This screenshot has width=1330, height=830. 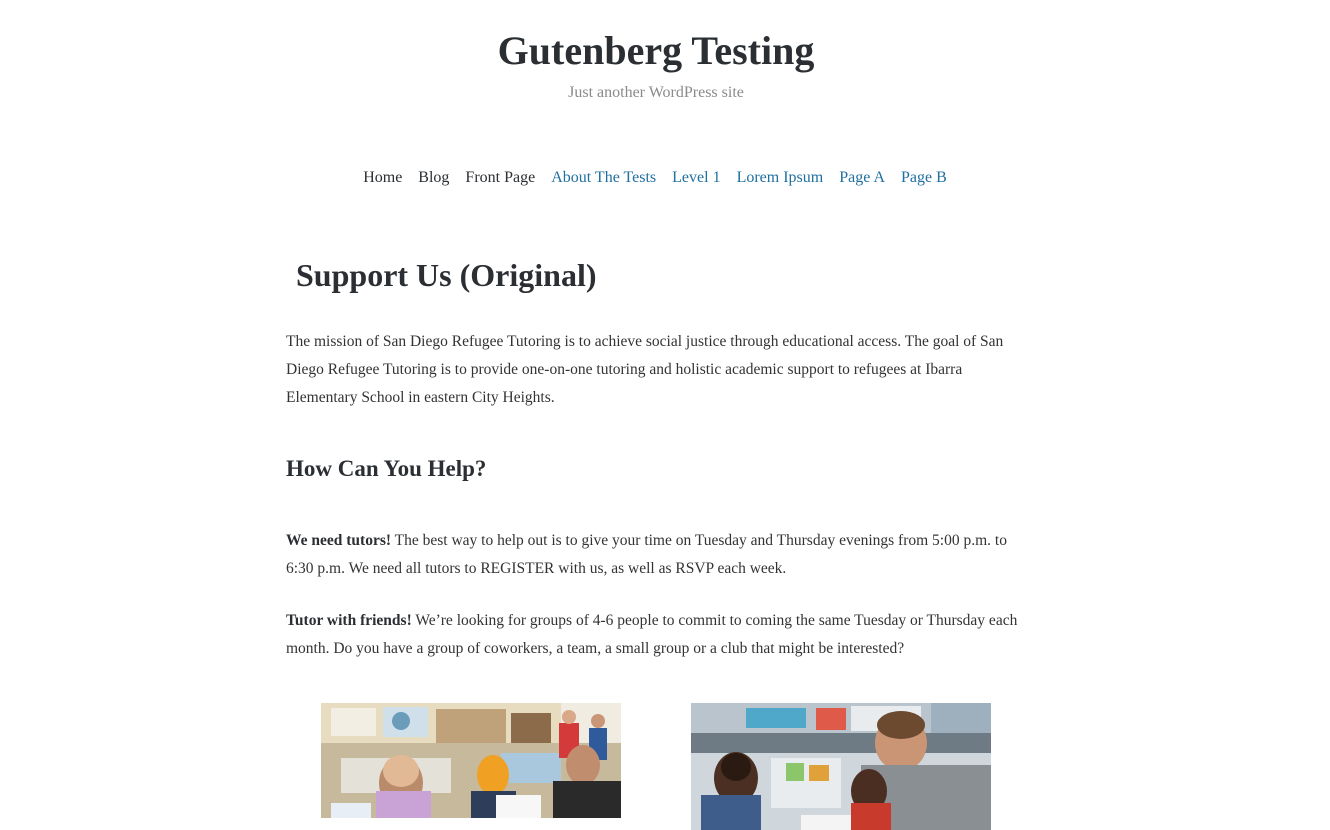 I want to click on nav-item-blog: Blog, so click(x=433, y=178).